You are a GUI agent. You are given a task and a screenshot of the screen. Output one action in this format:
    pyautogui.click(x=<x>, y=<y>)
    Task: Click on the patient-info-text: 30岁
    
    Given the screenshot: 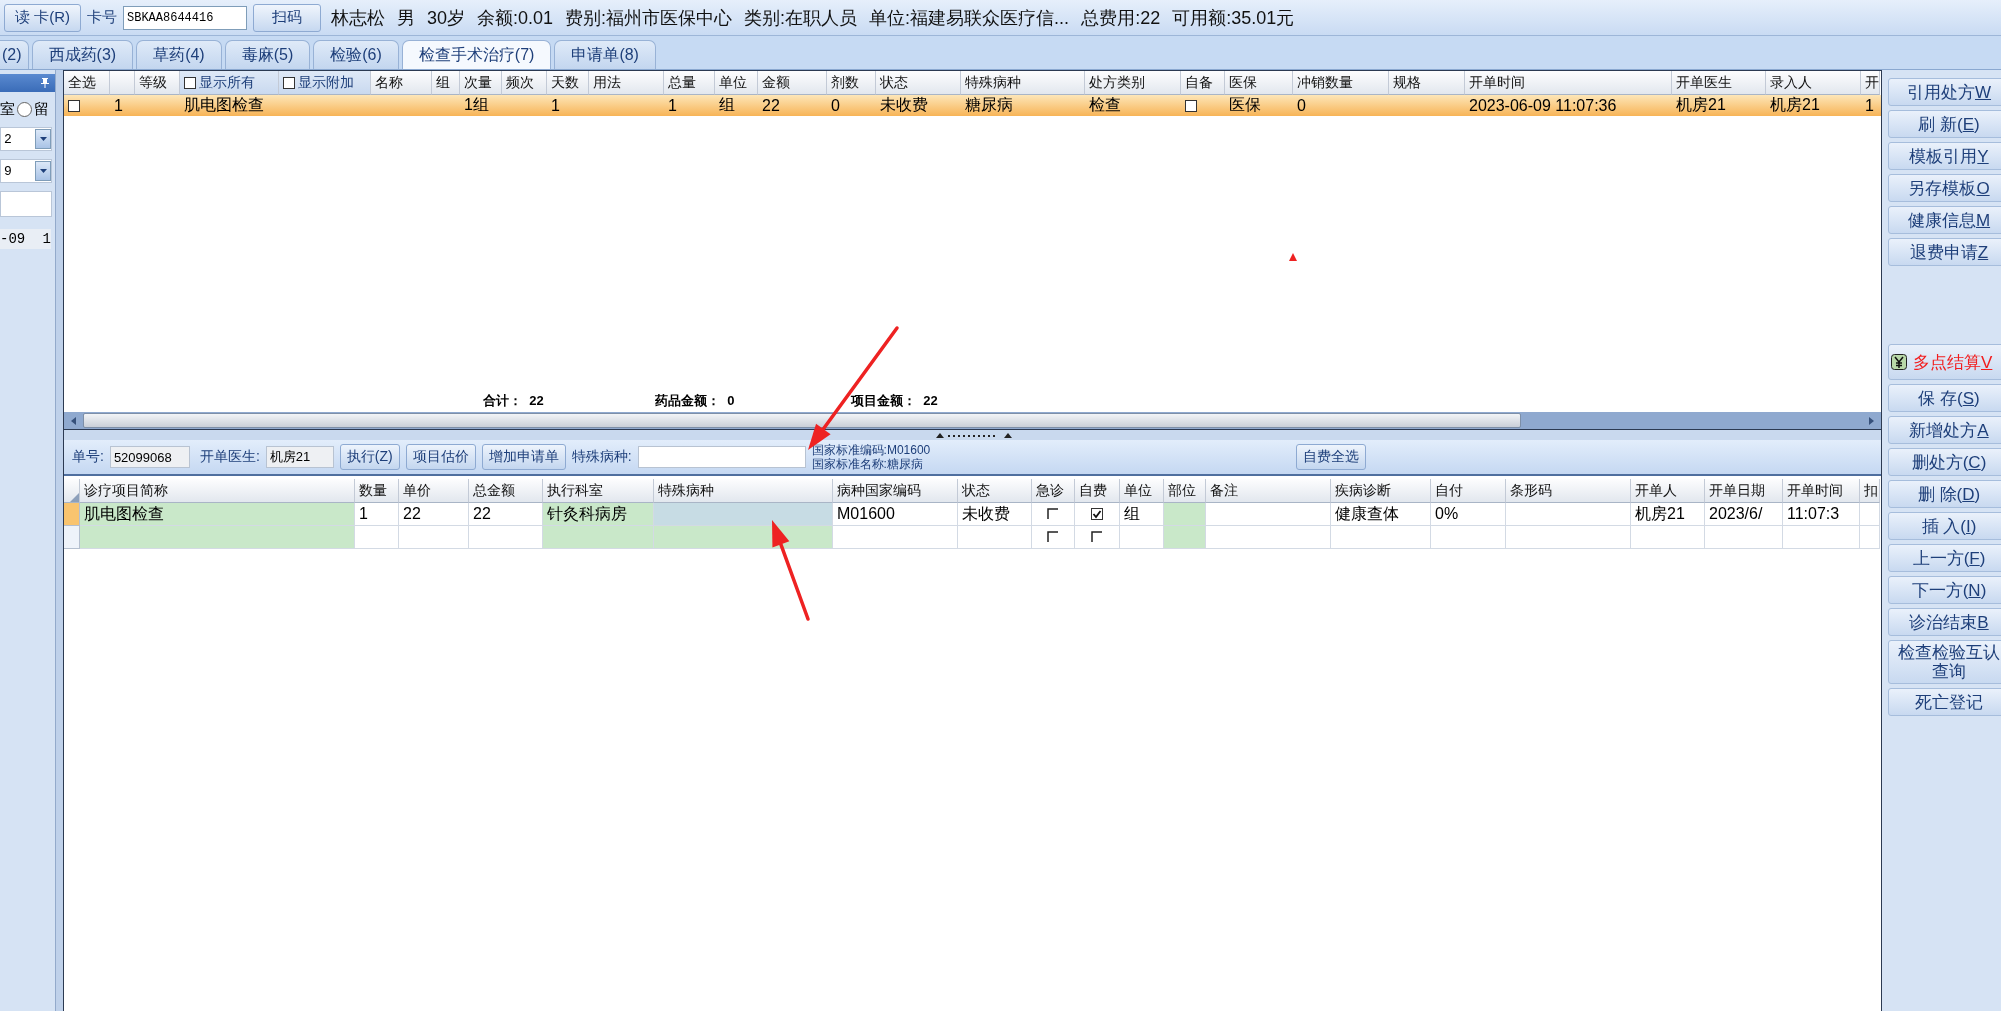 What is the action you would take?
    pyautogui.click(x=446, y=18)
    